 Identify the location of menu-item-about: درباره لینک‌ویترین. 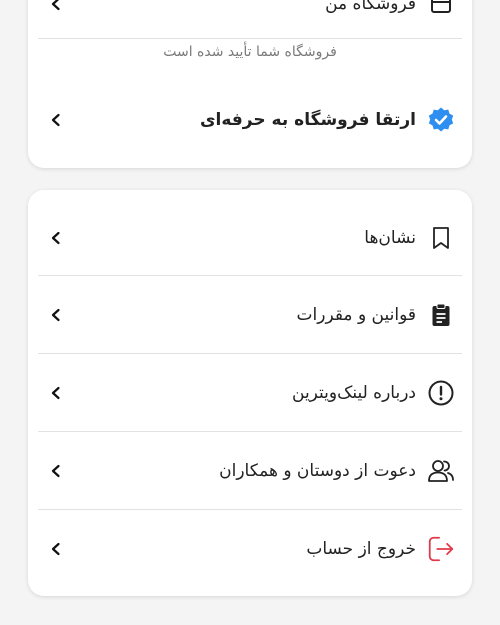
(250, 393).